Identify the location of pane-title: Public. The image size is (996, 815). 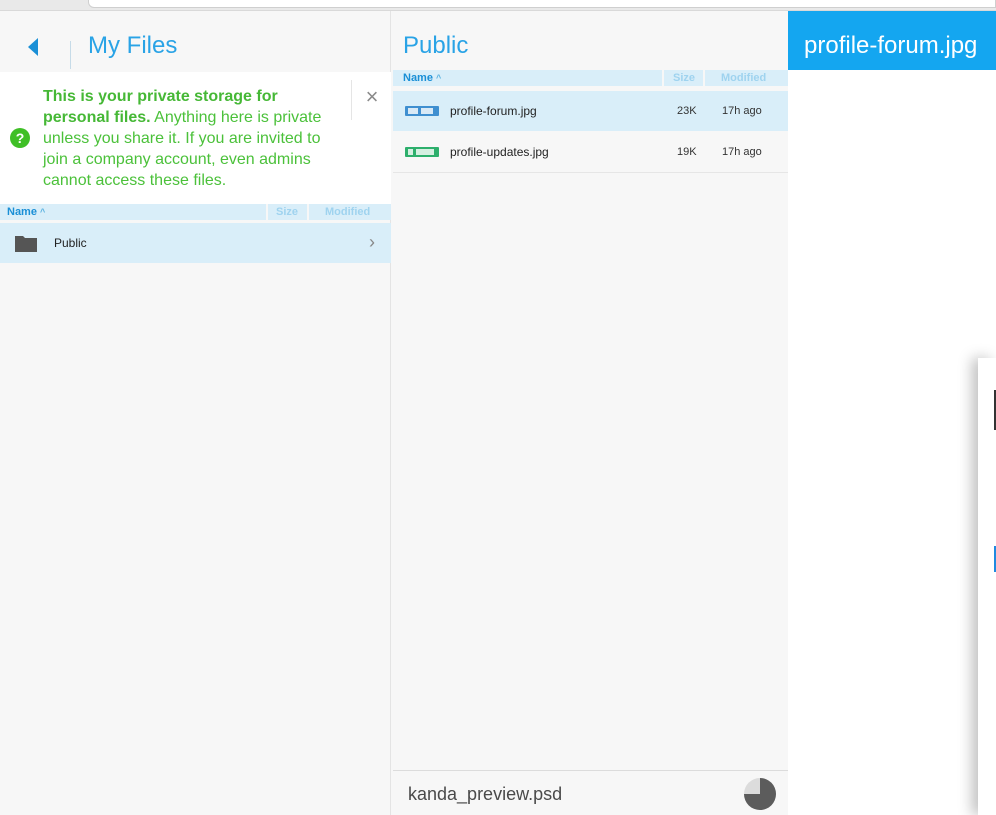
(436, 45).